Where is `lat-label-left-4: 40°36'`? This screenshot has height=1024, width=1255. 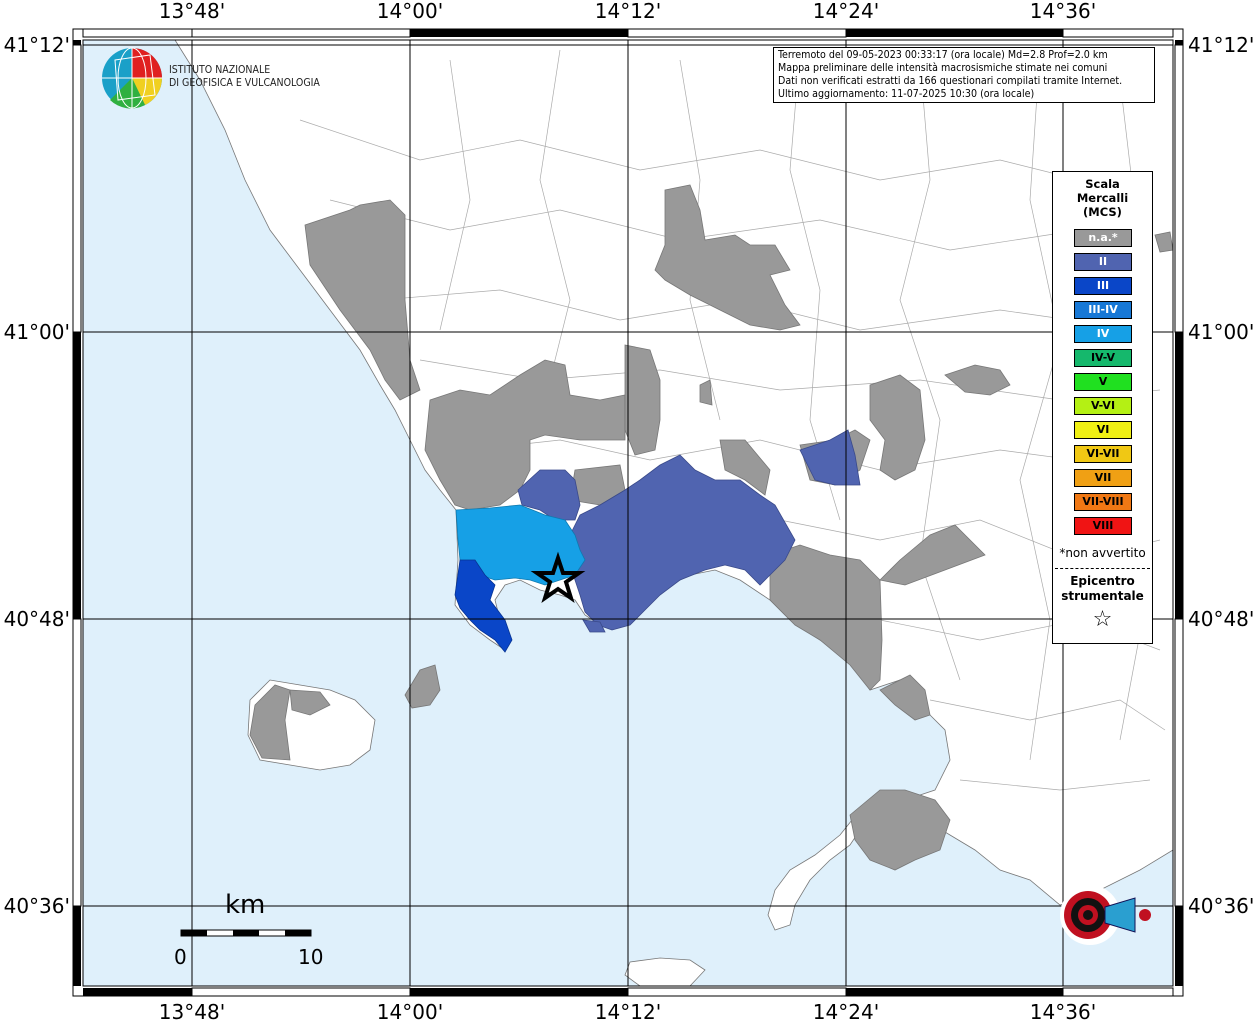
lat-label-left-4: 40°36' is located at coordinates (37, 906).